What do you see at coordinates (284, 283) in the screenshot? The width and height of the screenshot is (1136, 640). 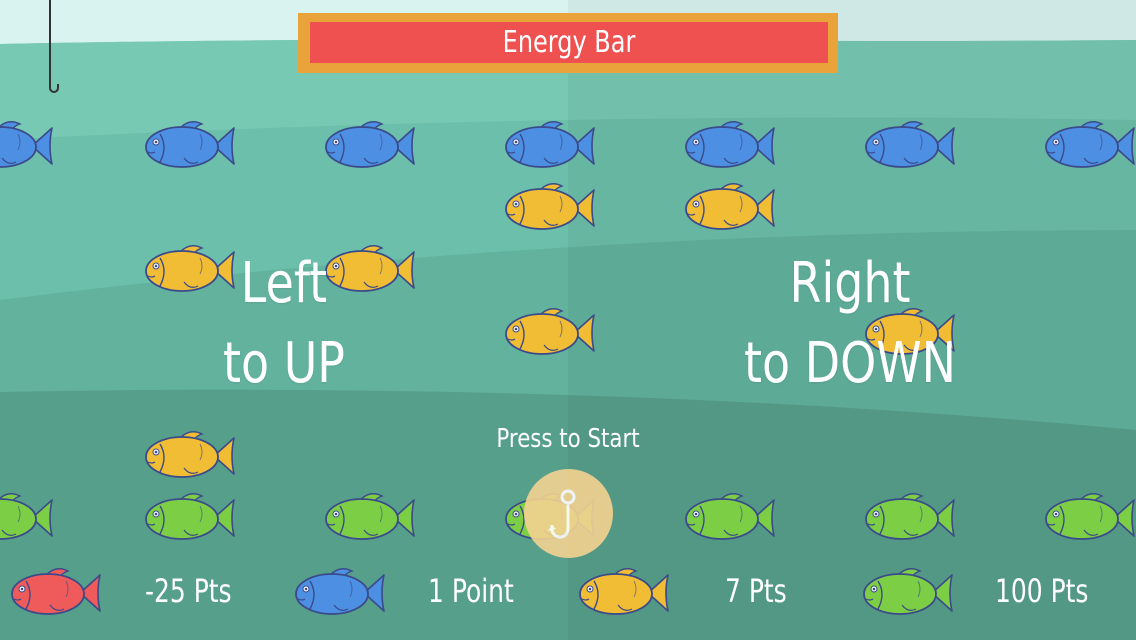 I see `left-instruction-line1: Left` at bounding box center [284, 283].